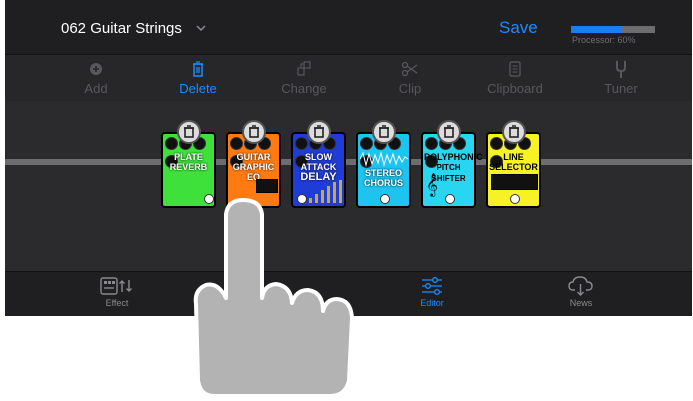 The height and width of the screenshot is (401, 693). Describe the element at coordinates (304, 88) in the screenshot. I see `change-label: Change` at that location.